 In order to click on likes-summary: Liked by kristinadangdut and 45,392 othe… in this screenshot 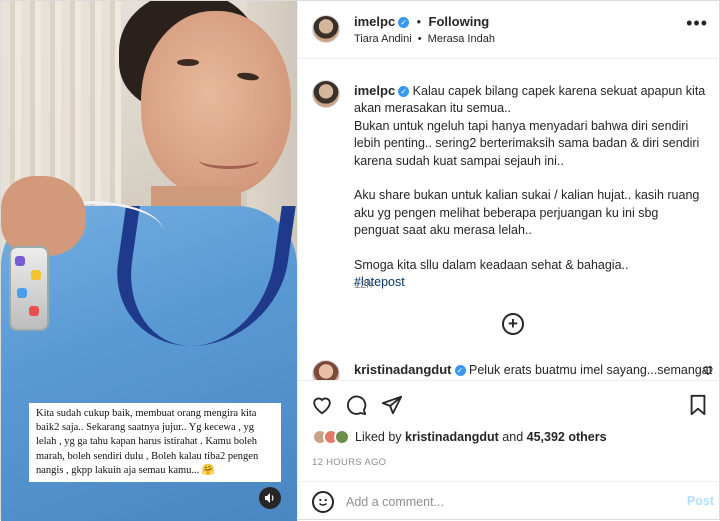, I will do `click(481, 437)`.